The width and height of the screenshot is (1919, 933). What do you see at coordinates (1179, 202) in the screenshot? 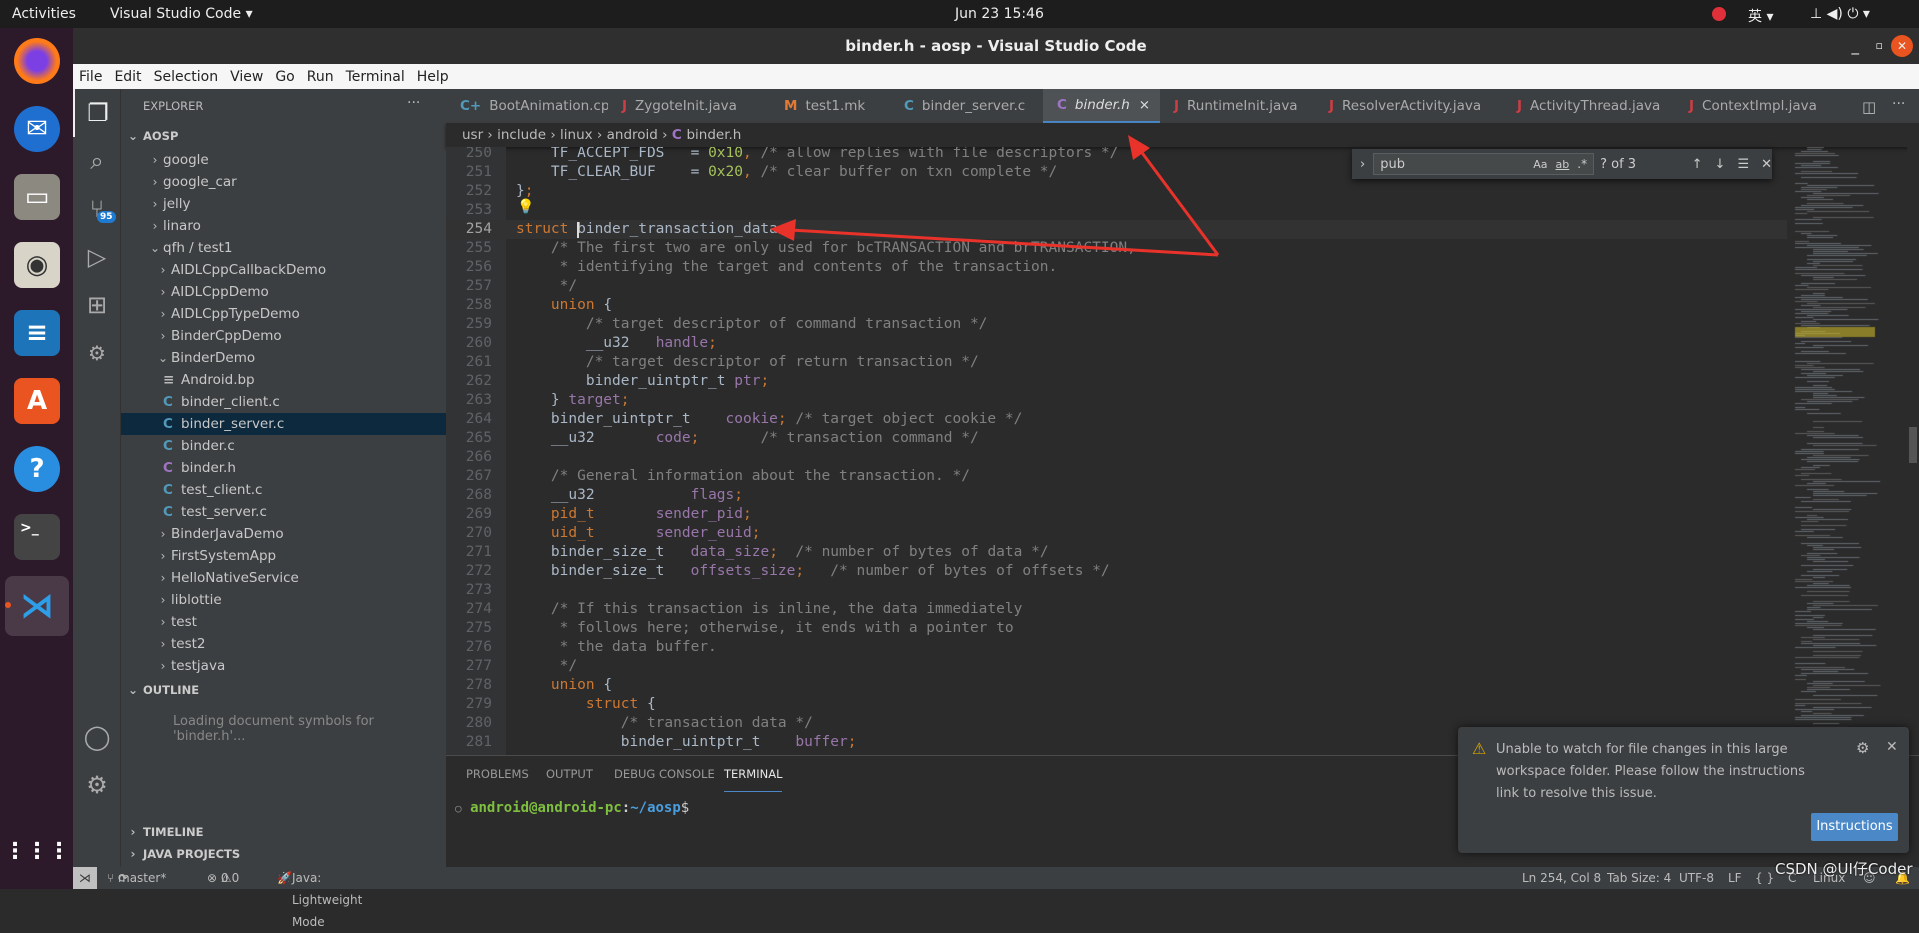
I see `arrow-to-tab` at bounding box center [1179, 202].